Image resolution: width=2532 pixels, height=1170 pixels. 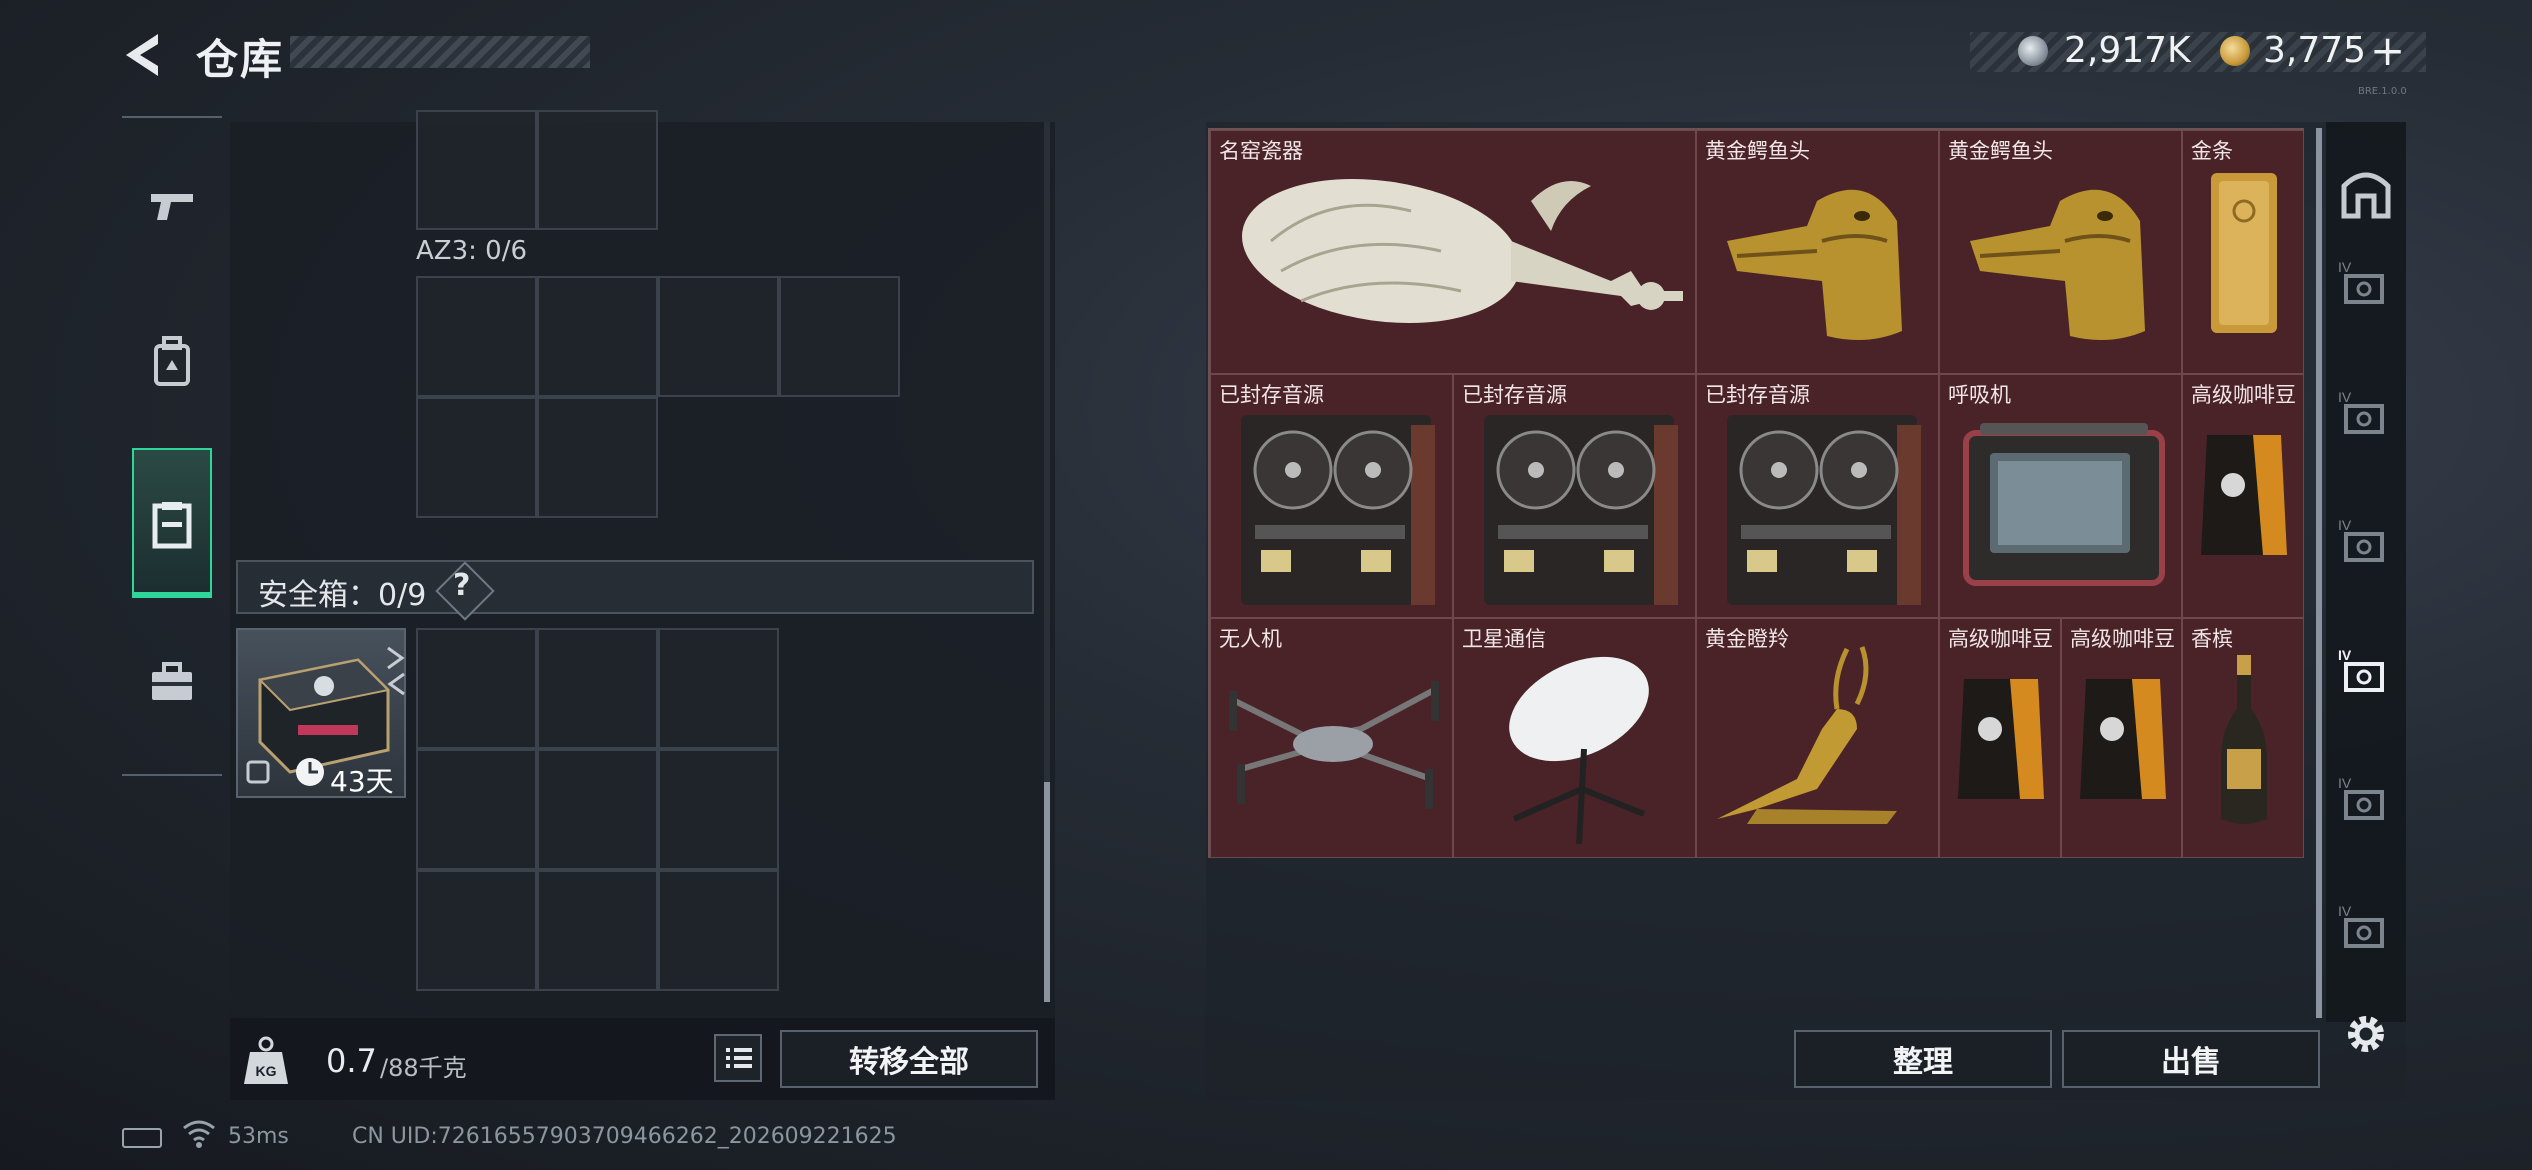 What do you see at coordinates (266, 1059) in the screenshot?
I see `kg-weight-icon: KG` at bounding box center [266, 1059].